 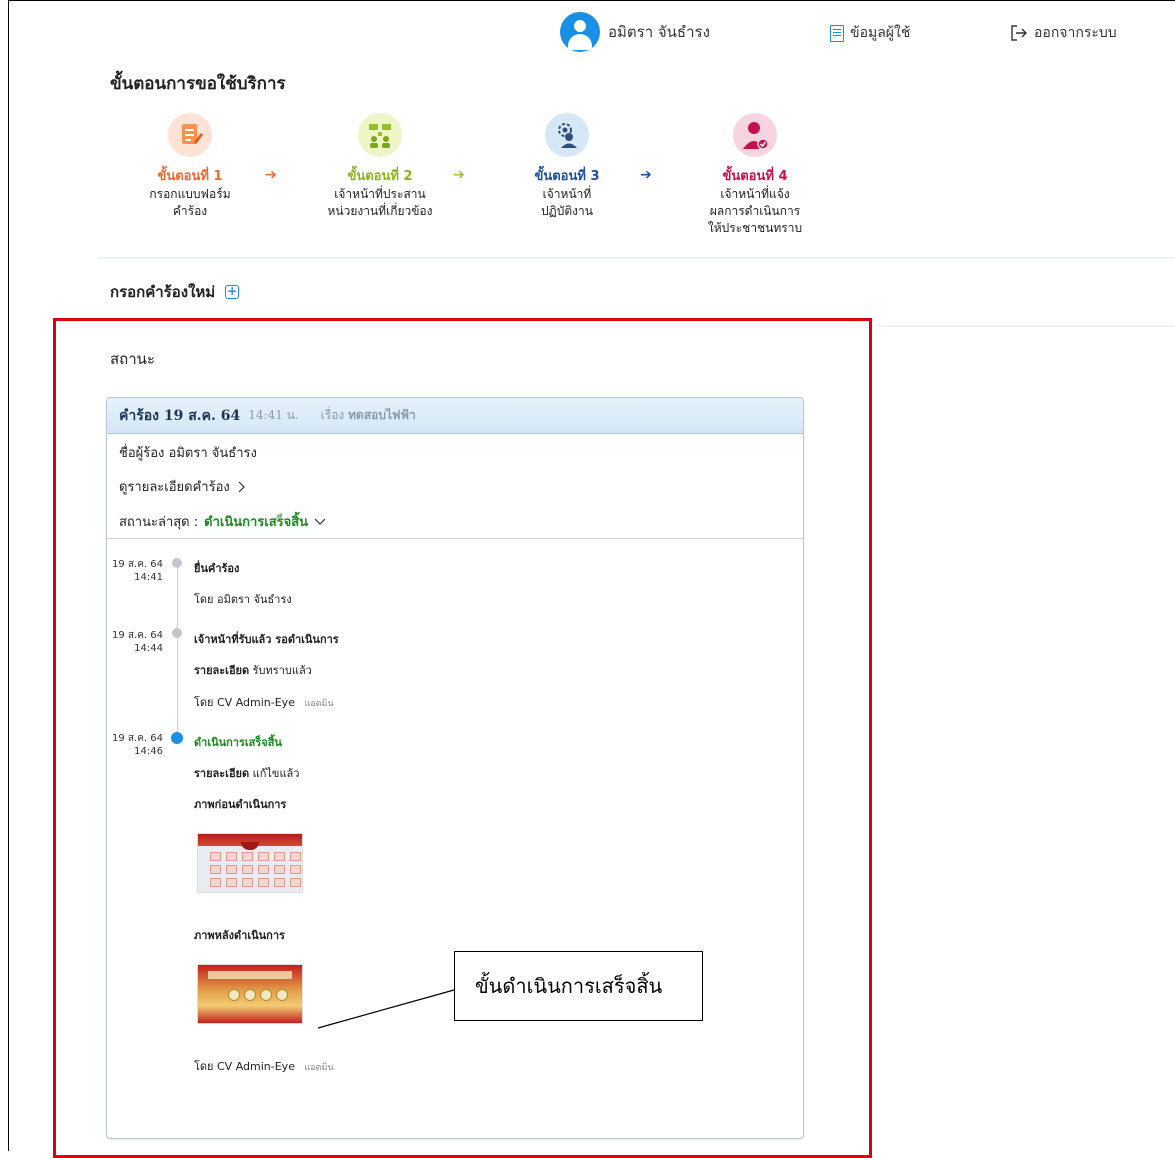 What do you see at coordinates (580, 32) in the screenshot?
I see `user-avatar-icon` at bounding box center [580, 32].